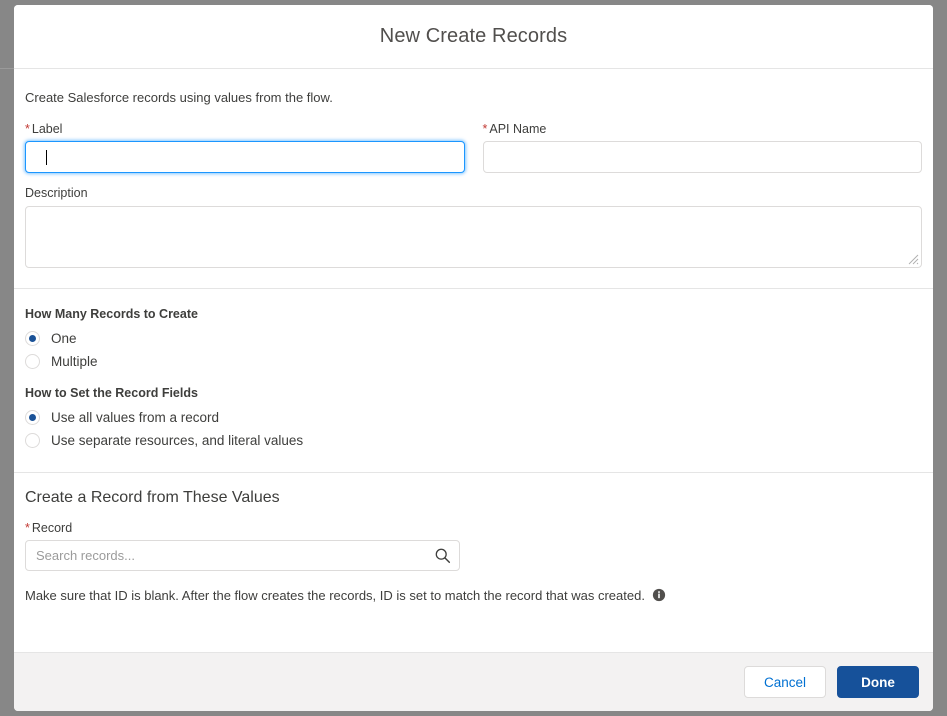 The width and height of the screenshot is (947, 716). Describe the element at coordinates (878, 682) in the screenshot. I see `done-button: Done` at that location.